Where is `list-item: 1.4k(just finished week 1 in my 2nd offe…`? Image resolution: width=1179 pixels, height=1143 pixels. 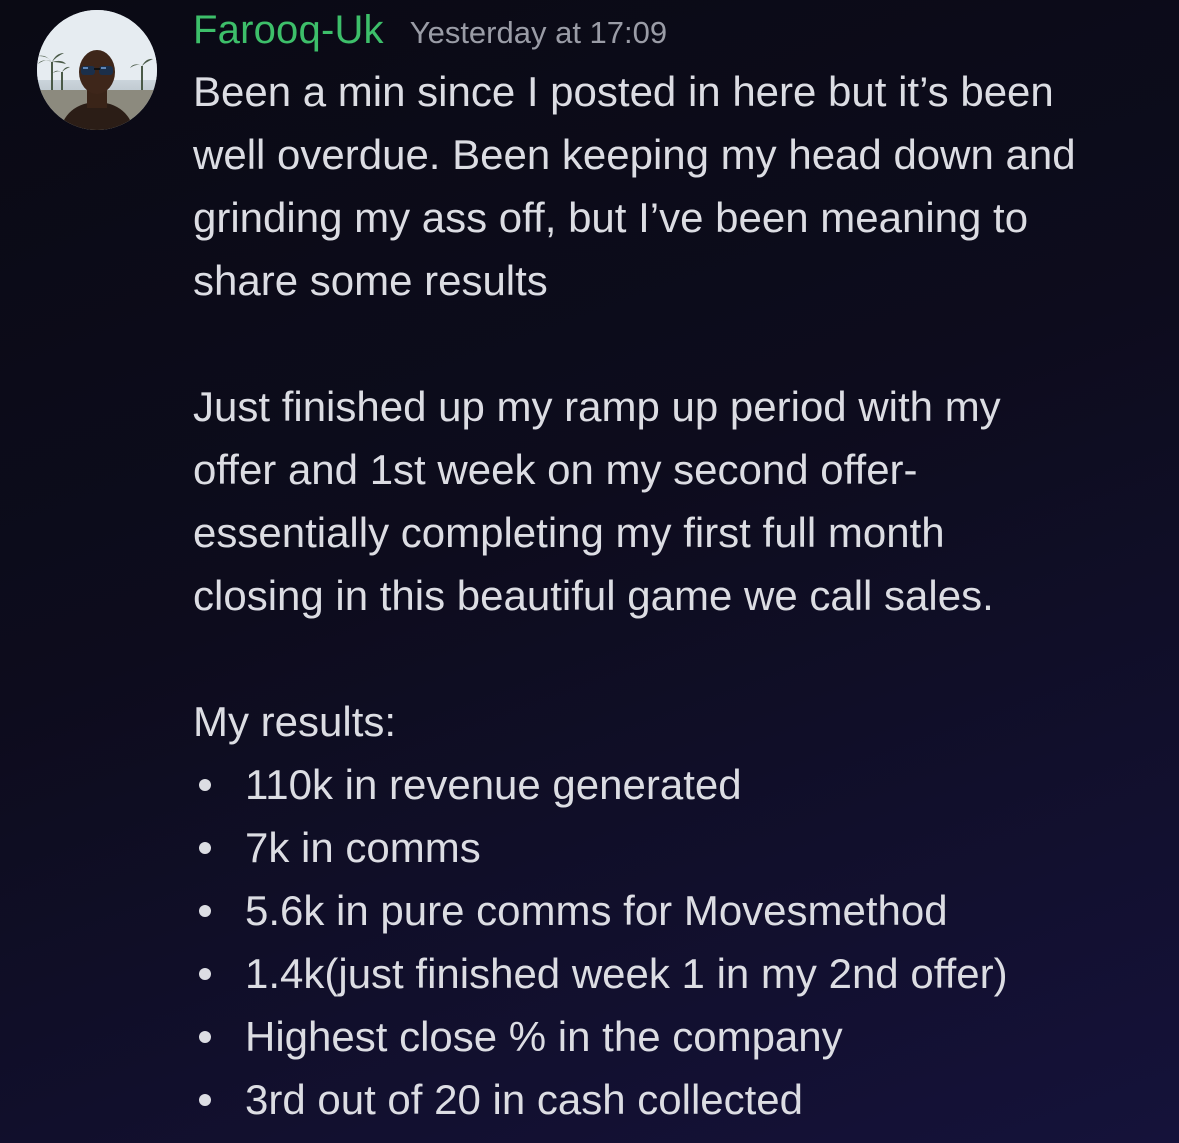
list-item: 1.4k(just finished week 1 in my 2nd offe… is located at coordinates (673, 973).